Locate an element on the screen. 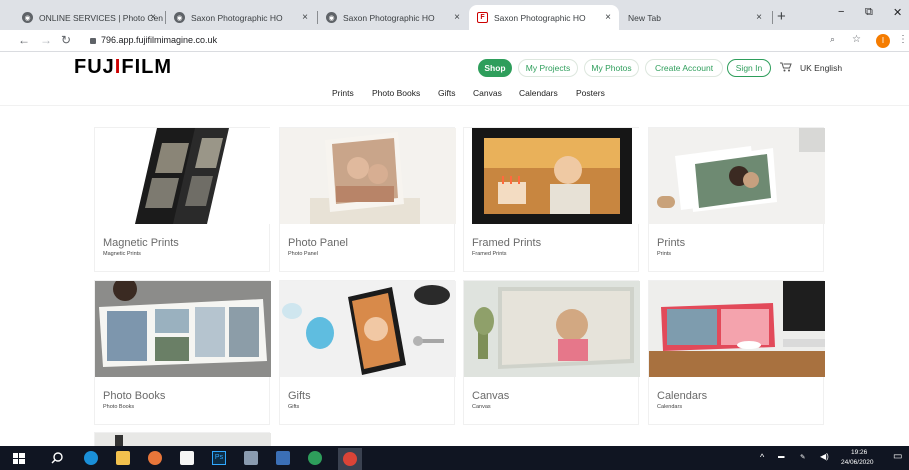  photoshop-icon: Ps is located at coordinates (219, 458).